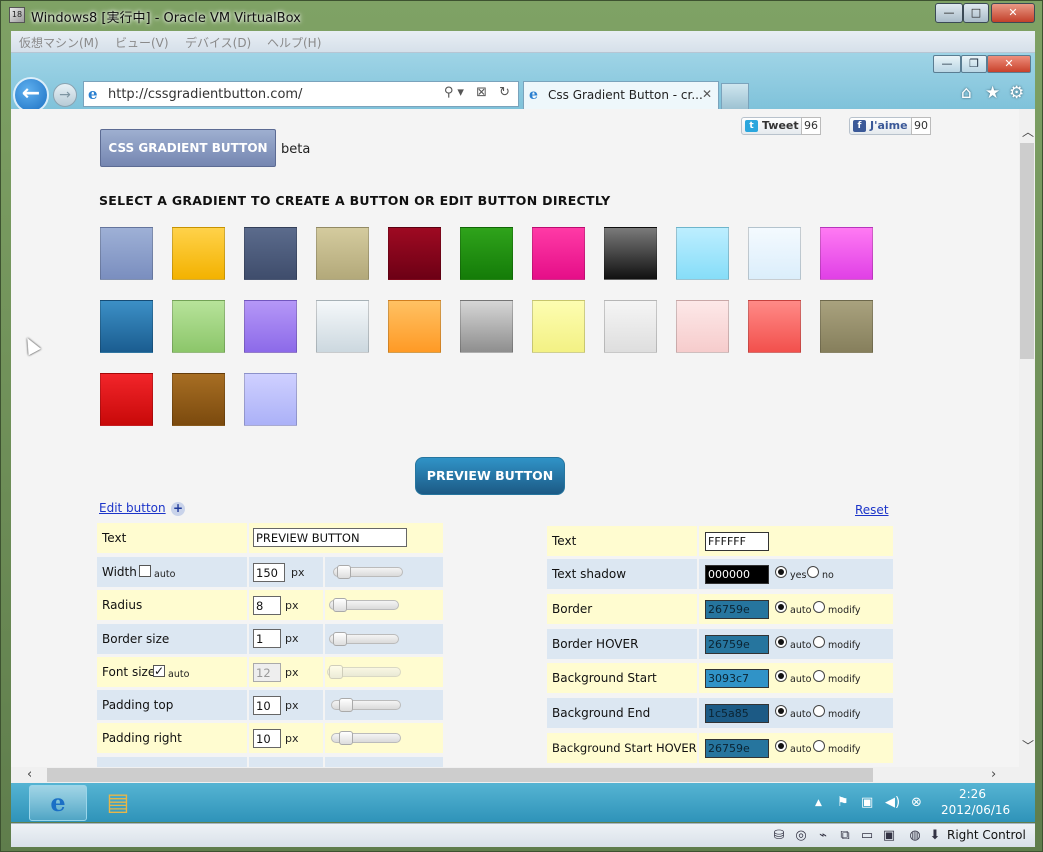 This screenshot has width=1043, height=852. What do you see at coordinates (1028, 131) in the screenshot?
I see `scroll-up-icon: ︿` at bounding box center [1028, 131].